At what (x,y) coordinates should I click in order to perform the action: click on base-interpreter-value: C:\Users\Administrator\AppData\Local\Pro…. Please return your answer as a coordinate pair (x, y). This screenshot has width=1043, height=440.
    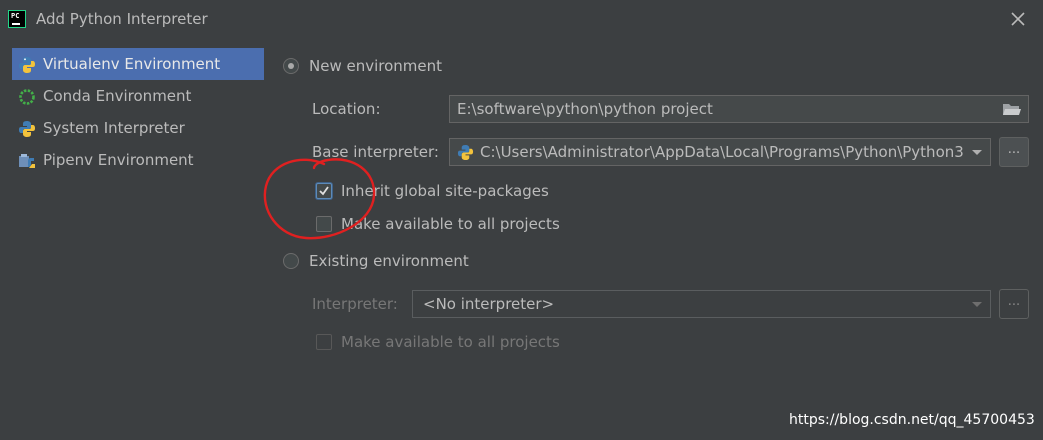
    Looking at the image, I should click on (727, 152).